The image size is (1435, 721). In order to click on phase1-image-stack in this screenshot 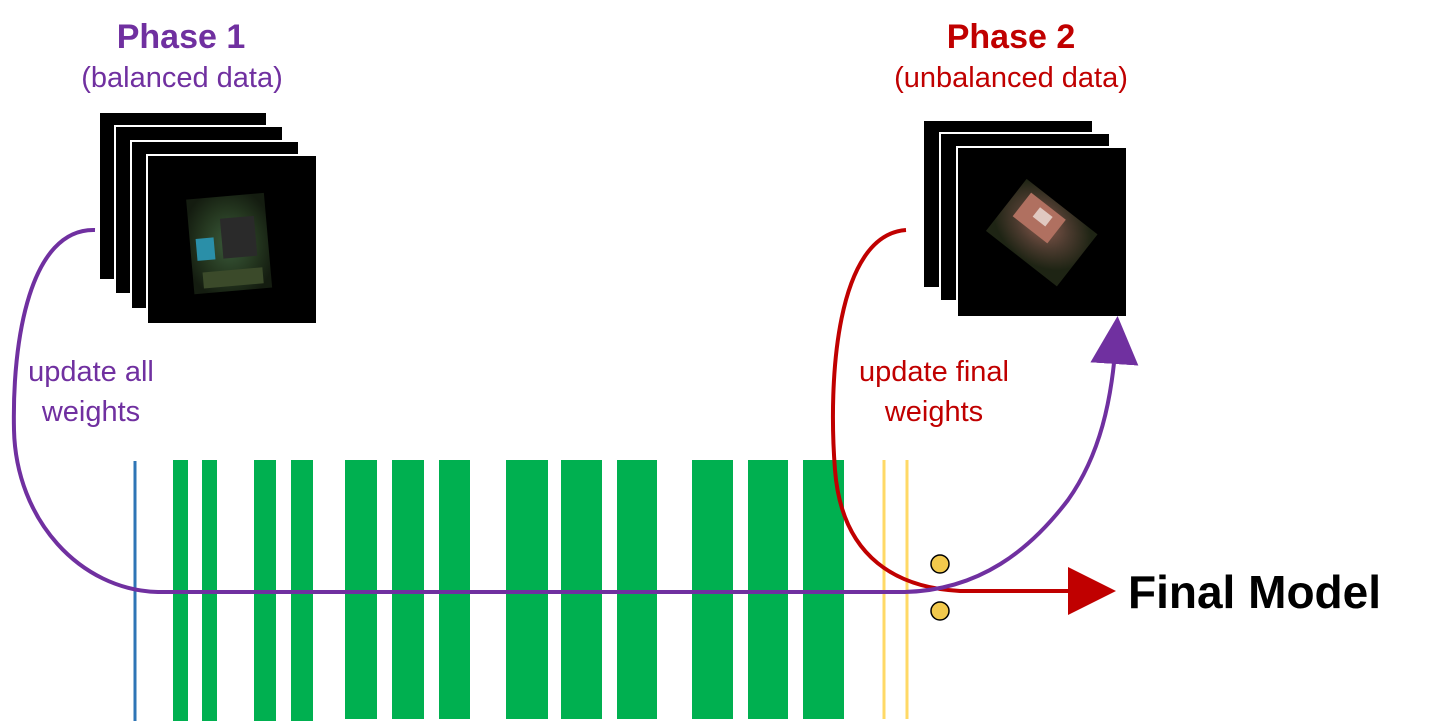, I will do `click(208, 218)`.